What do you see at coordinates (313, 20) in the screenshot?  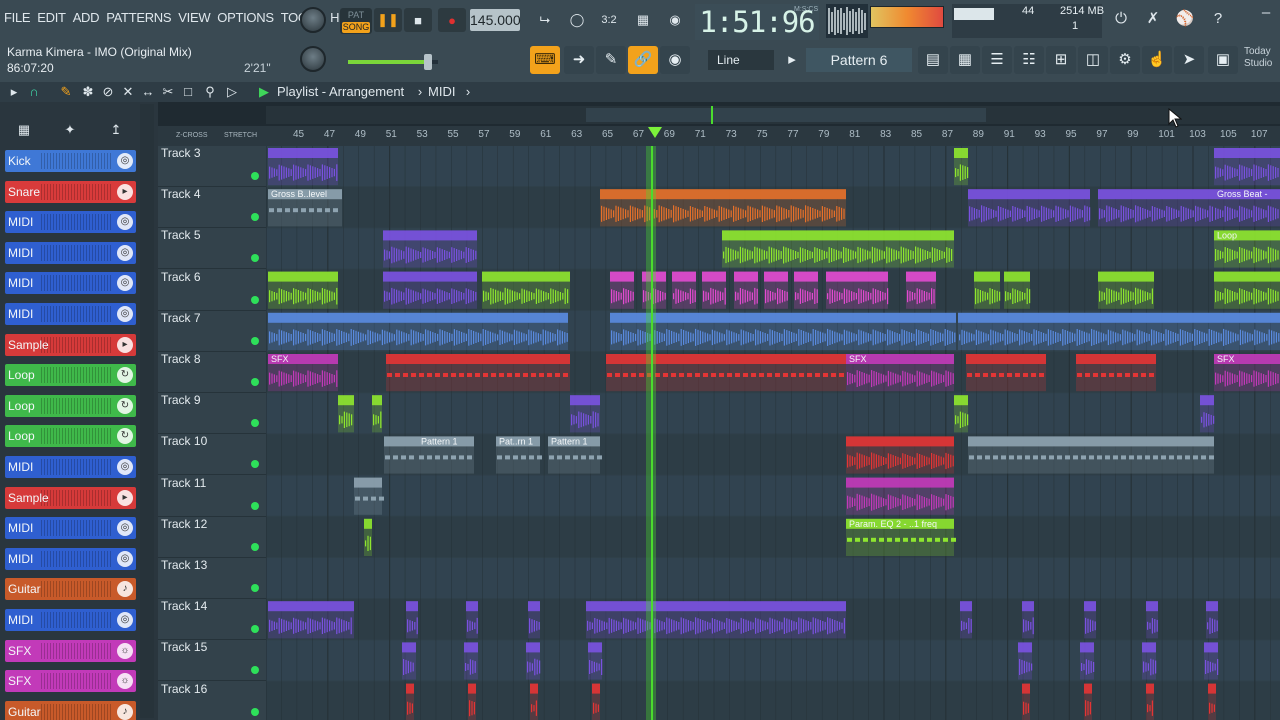 I see `master-volume-knob` at bounding box center [313, 20].